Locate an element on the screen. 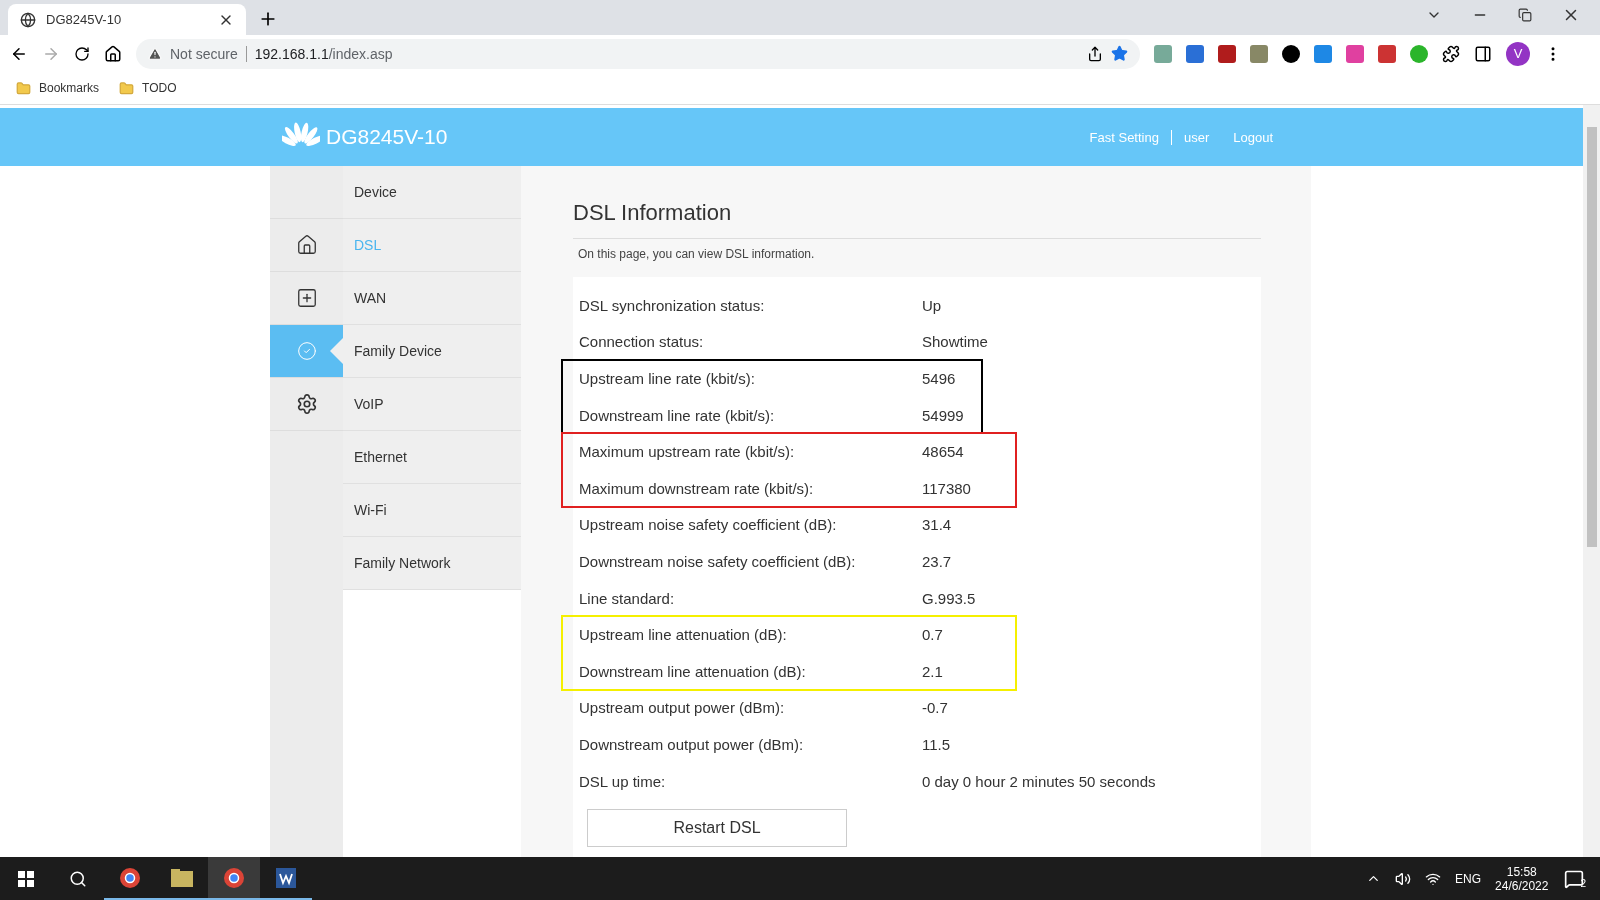  windows-icon is located at coordinates (26, 878).